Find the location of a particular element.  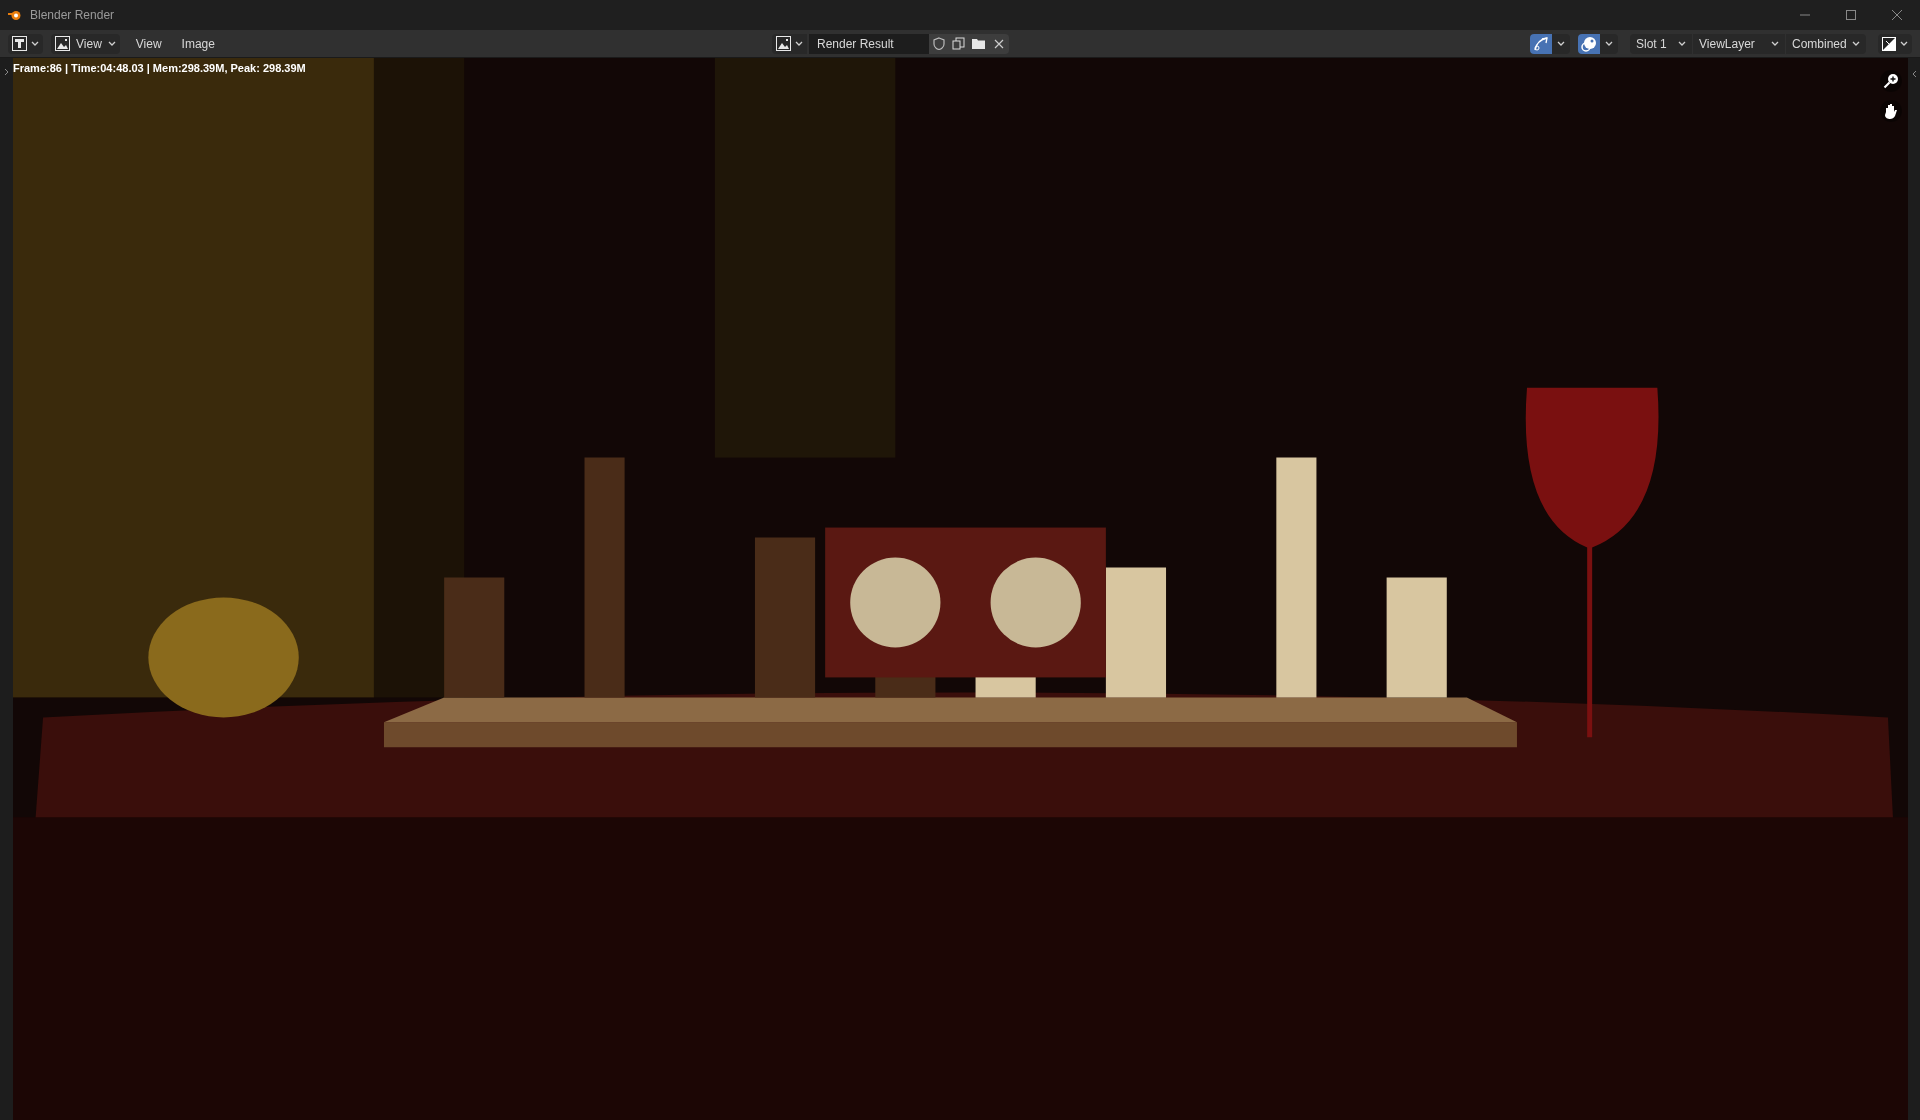

menu-item: Image is located at coordinates (198, 43).